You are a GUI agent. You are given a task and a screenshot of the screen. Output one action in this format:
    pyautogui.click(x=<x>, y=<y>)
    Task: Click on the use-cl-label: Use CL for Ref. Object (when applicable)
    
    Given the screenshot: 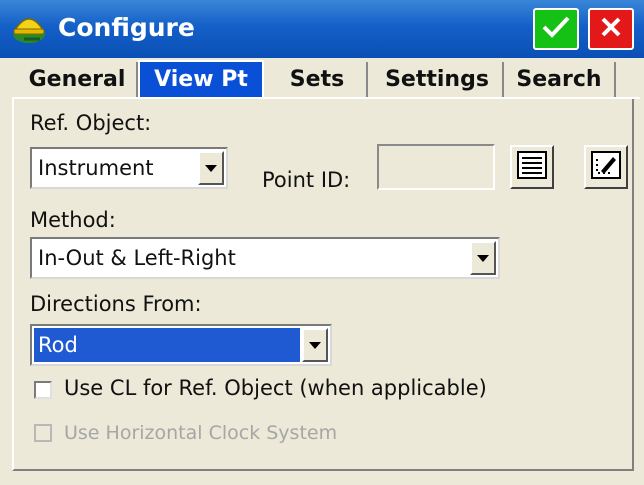 What is the action you would take?
    pyautogui.click(x=275, y=388)
    